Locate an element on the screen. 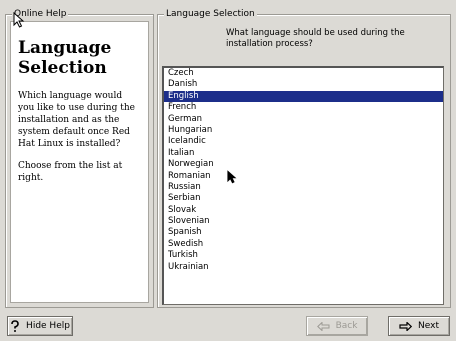 This screenshot has height=341, width=456. question-icon is located at coordinates (15, 326).